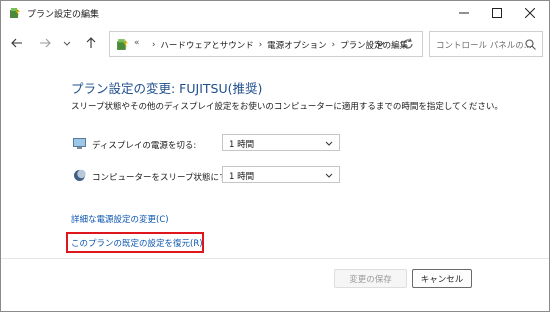 The height and width of the screenshot is (312, 550). What do you see at coordinates (137, 243) in the screenshot?
I see `restore-defaults-link: このプランの既定の設定を復元(R)` at bounding box center [137, 243].